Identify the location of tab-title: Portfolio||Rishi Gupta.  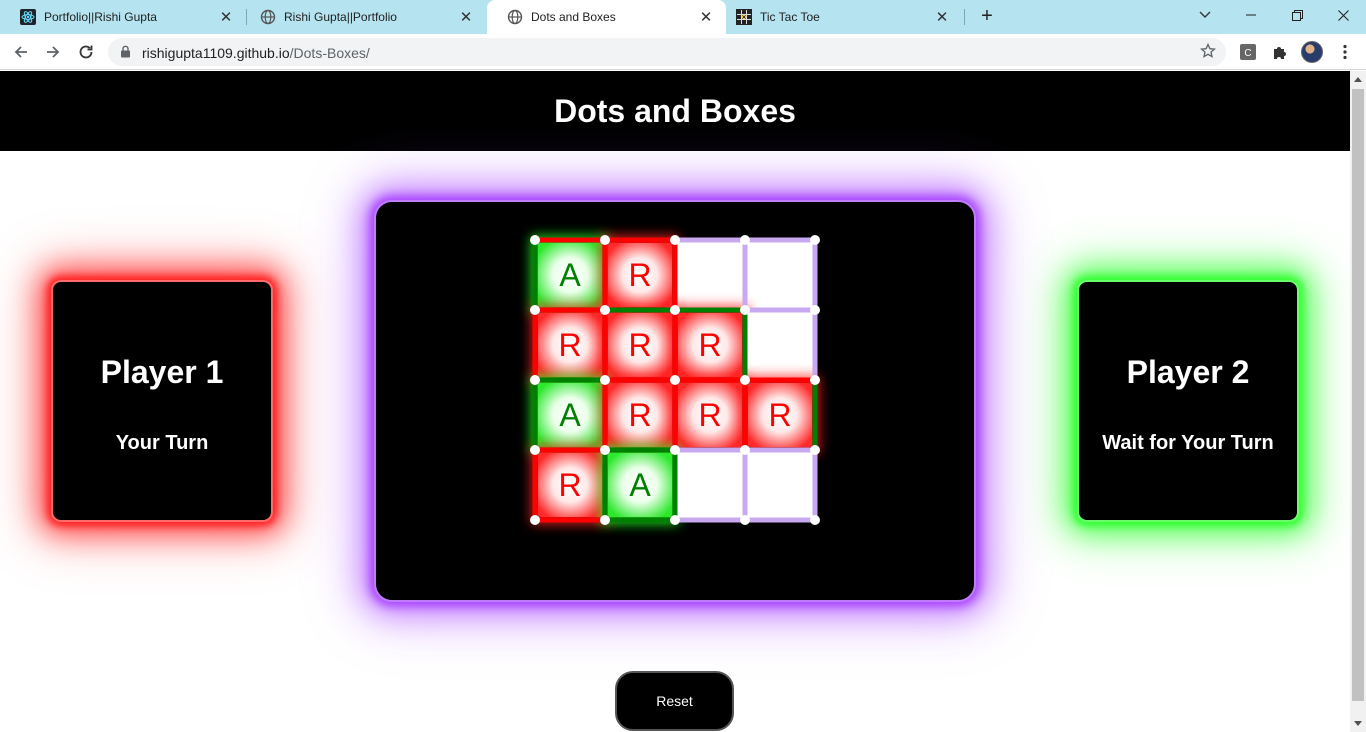
(100, 17).